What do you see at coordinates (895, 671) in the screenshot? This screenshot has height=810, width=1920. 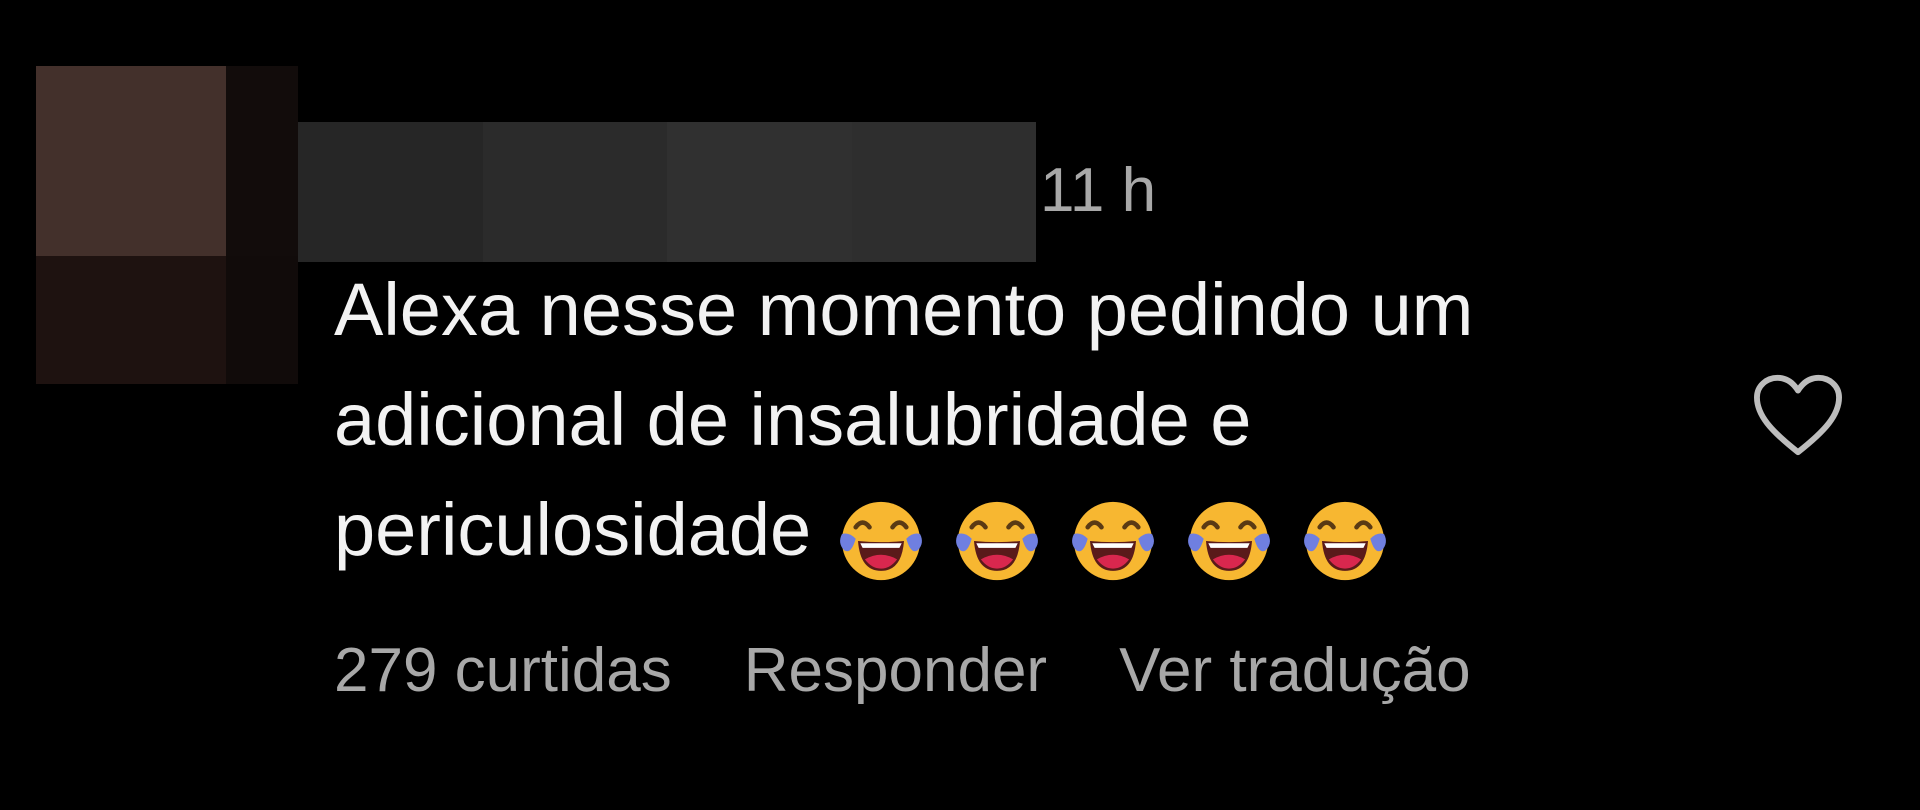 I see `reply-button: Responder` at bounding box center [895, 671].